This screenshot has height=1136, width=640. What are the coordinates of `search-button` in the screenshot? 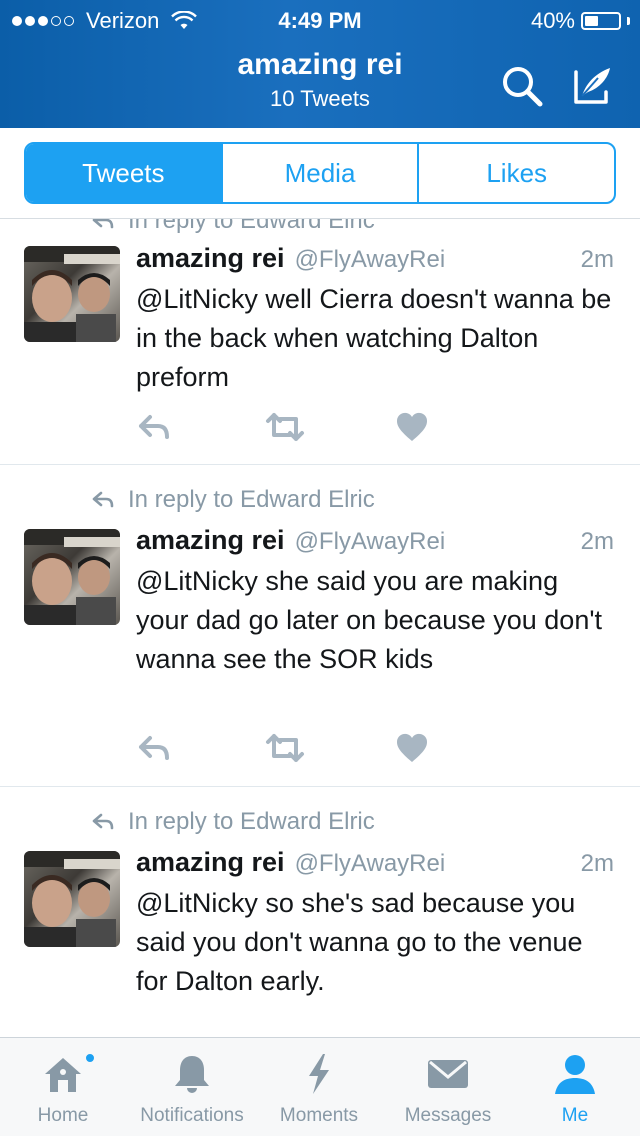 It's located at (522, 86).